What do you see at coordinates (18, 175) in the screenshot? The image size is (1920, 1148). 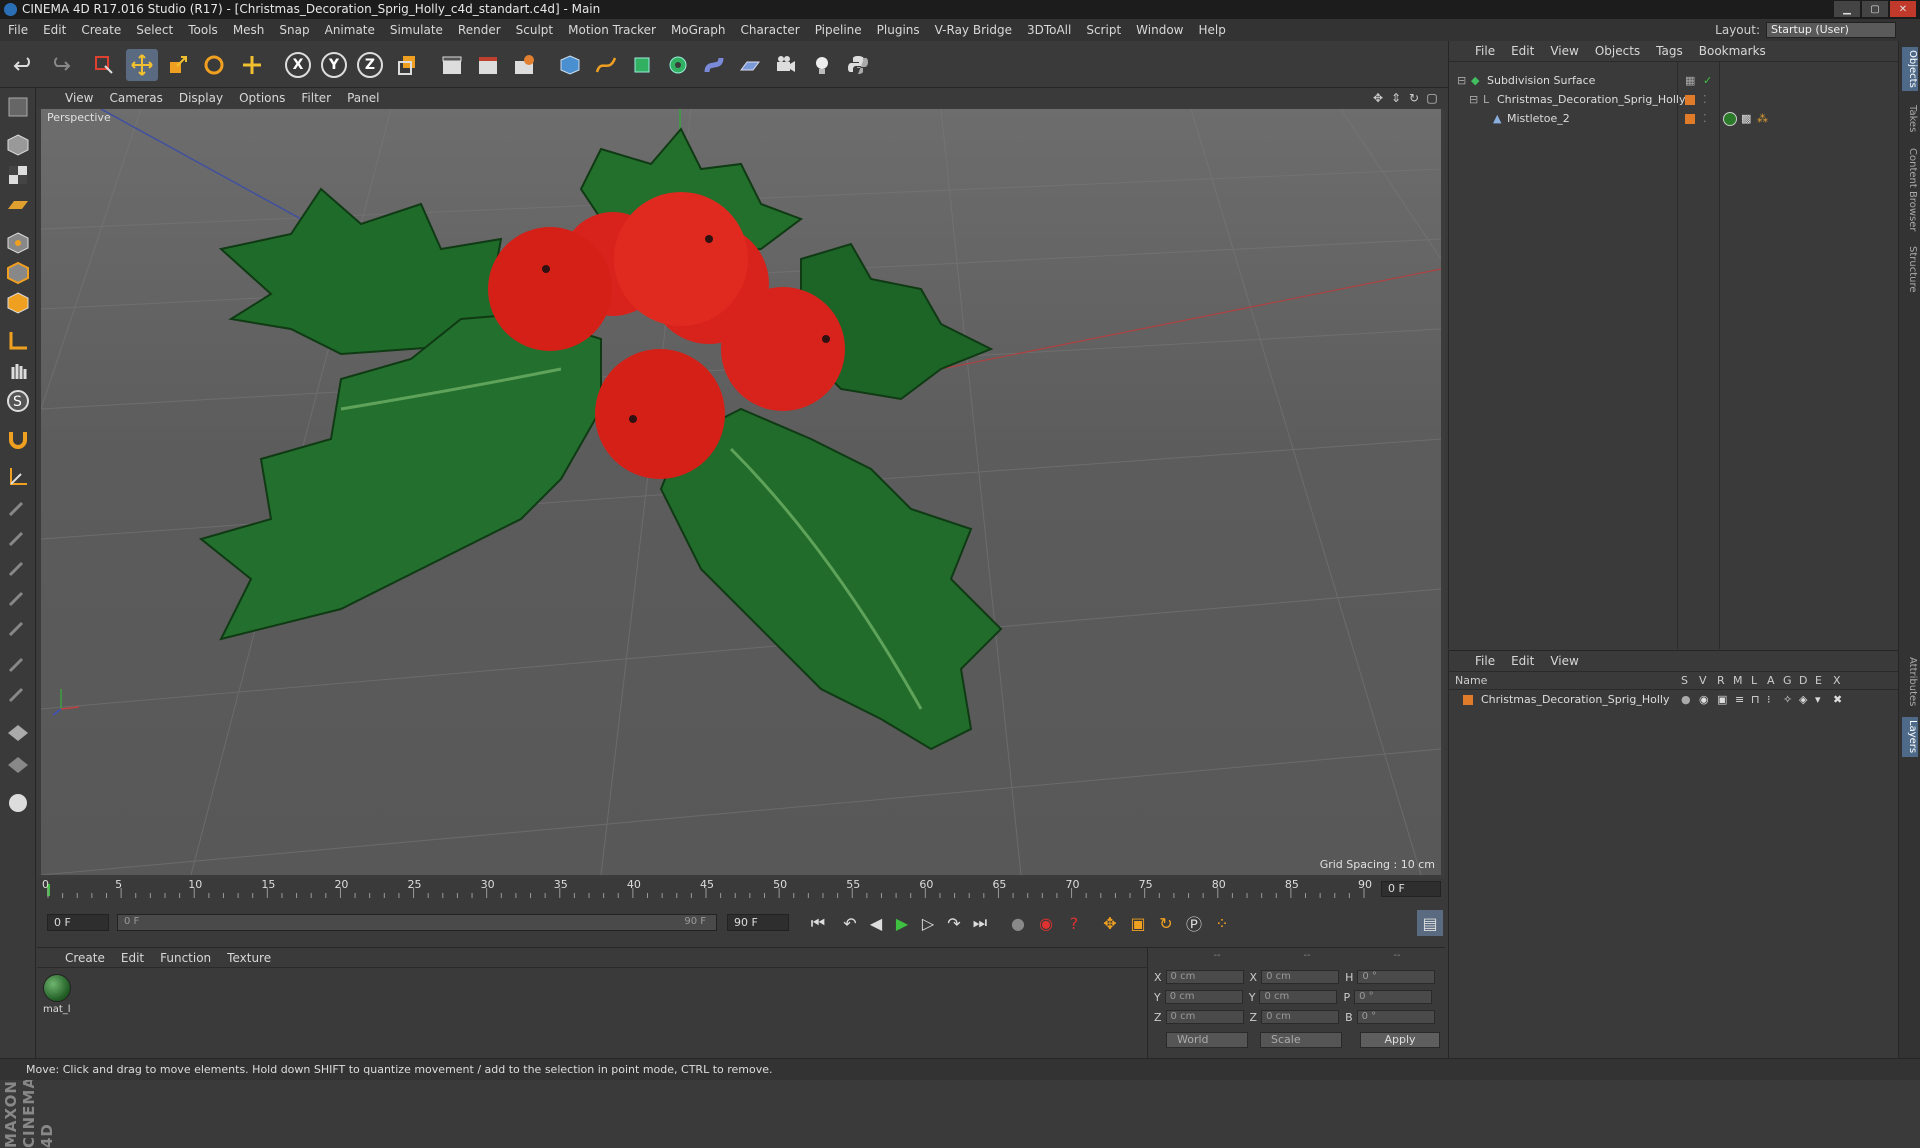 I see `texture-mode-button` at bounding box center [18, 175].